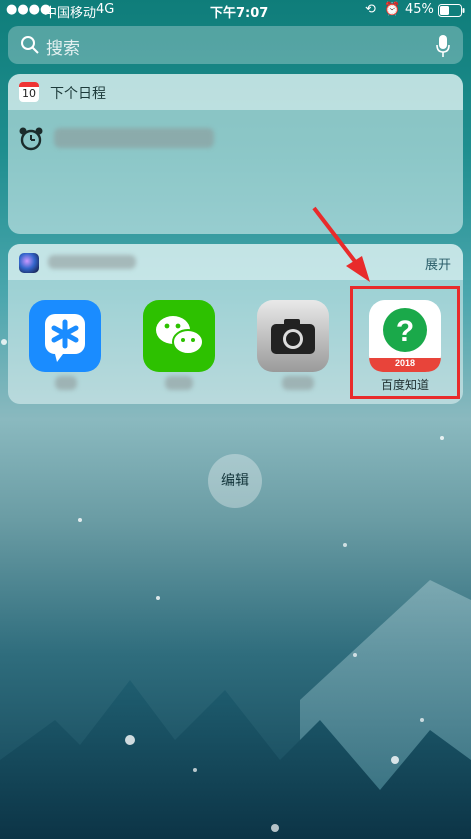 The height and width of the screenshot is (839, 471). What do you see at coordinates (63, 49) in the screenshot?
I see `search-placeholder: 搜索` at bounding box center [63, 49].